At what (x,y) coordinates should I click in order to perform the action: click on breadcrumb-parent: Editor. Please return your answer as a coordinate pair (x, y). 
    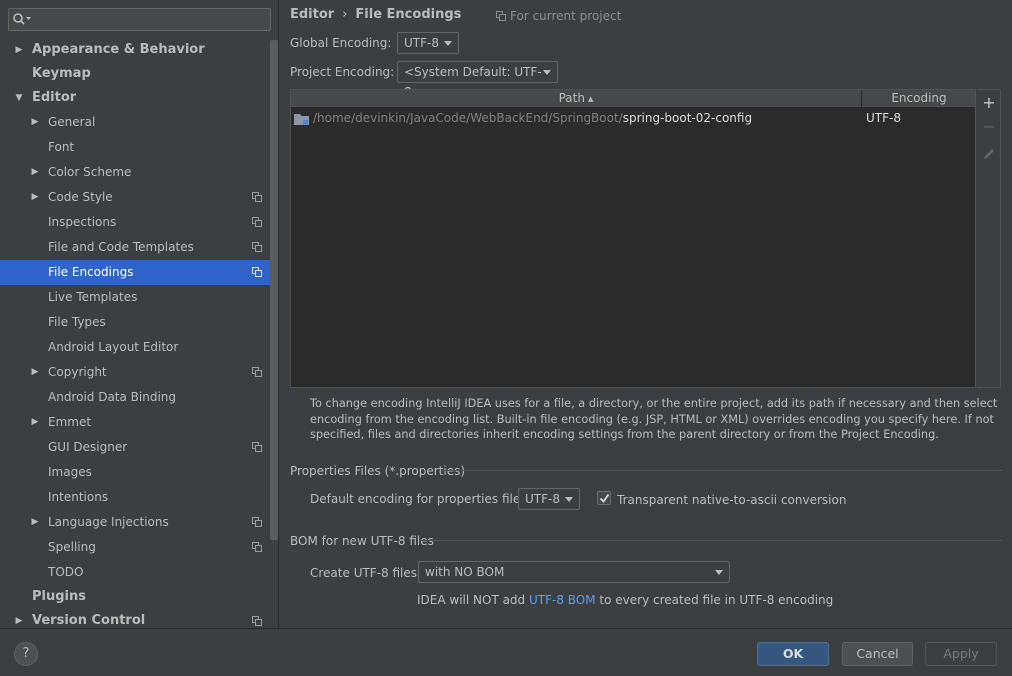
    Looking at the image, I should click on (312, 14).